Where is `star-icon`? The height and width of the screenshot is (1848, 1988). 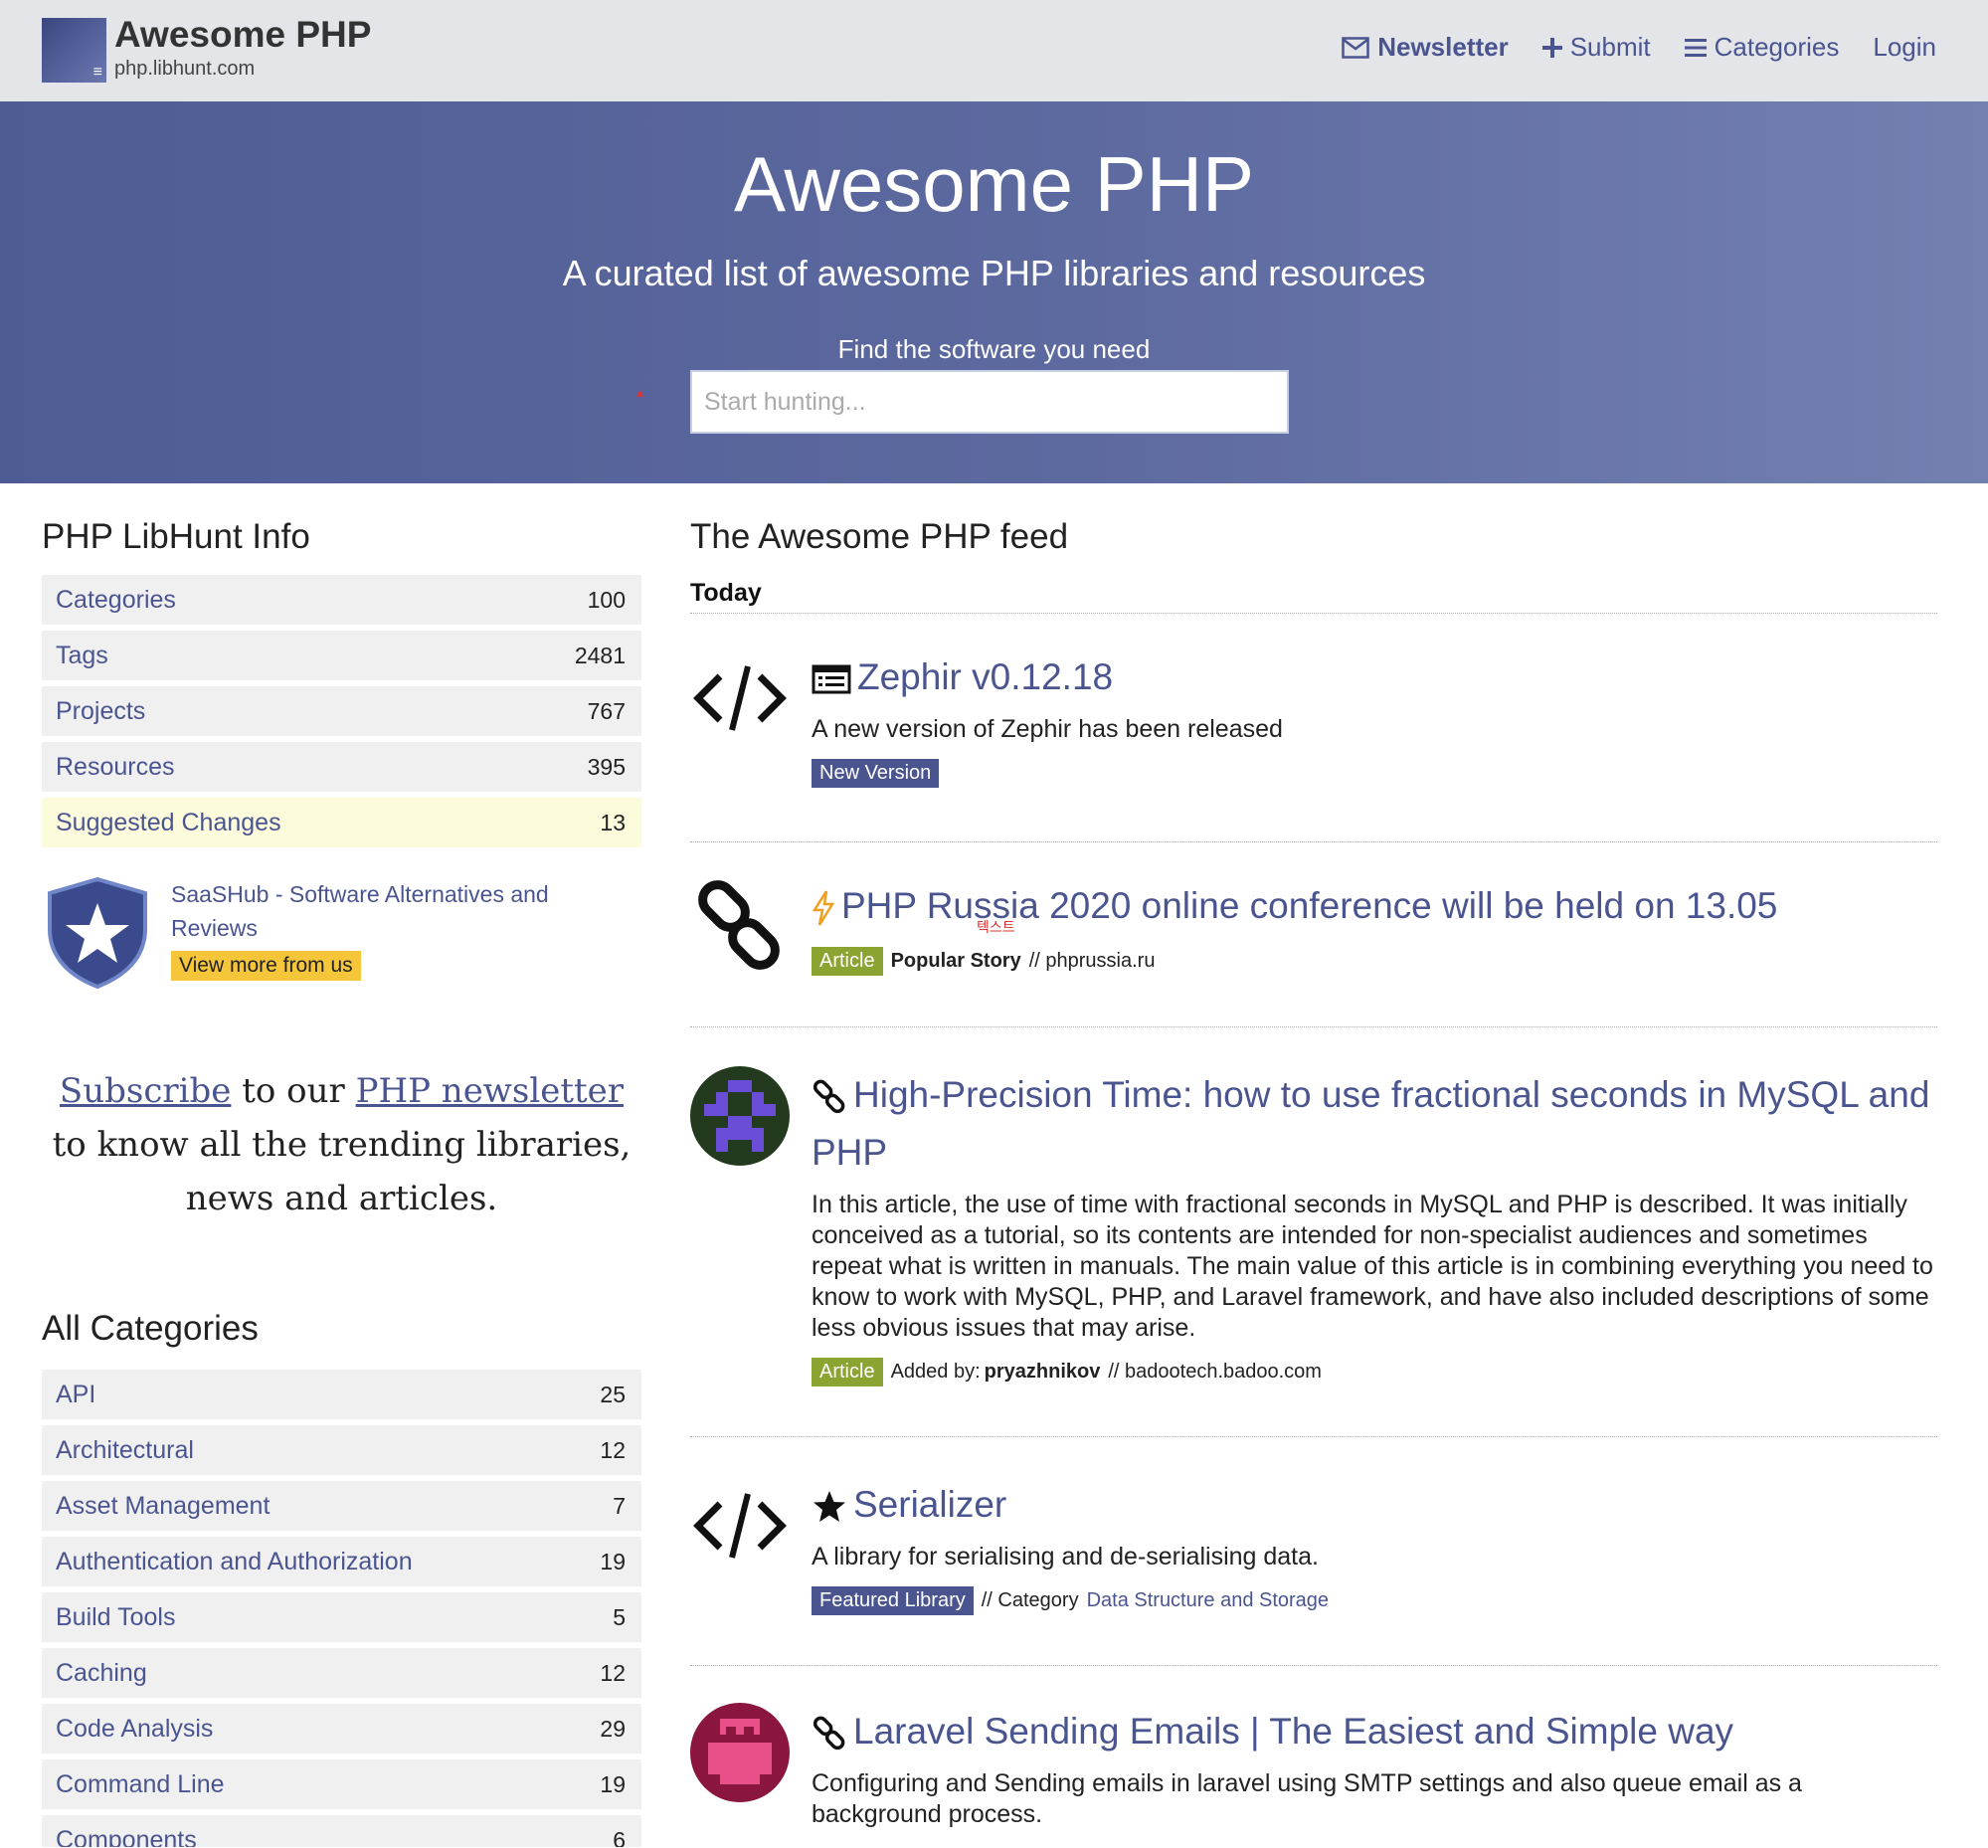
star-icon is located at coordinates (829, 1507).